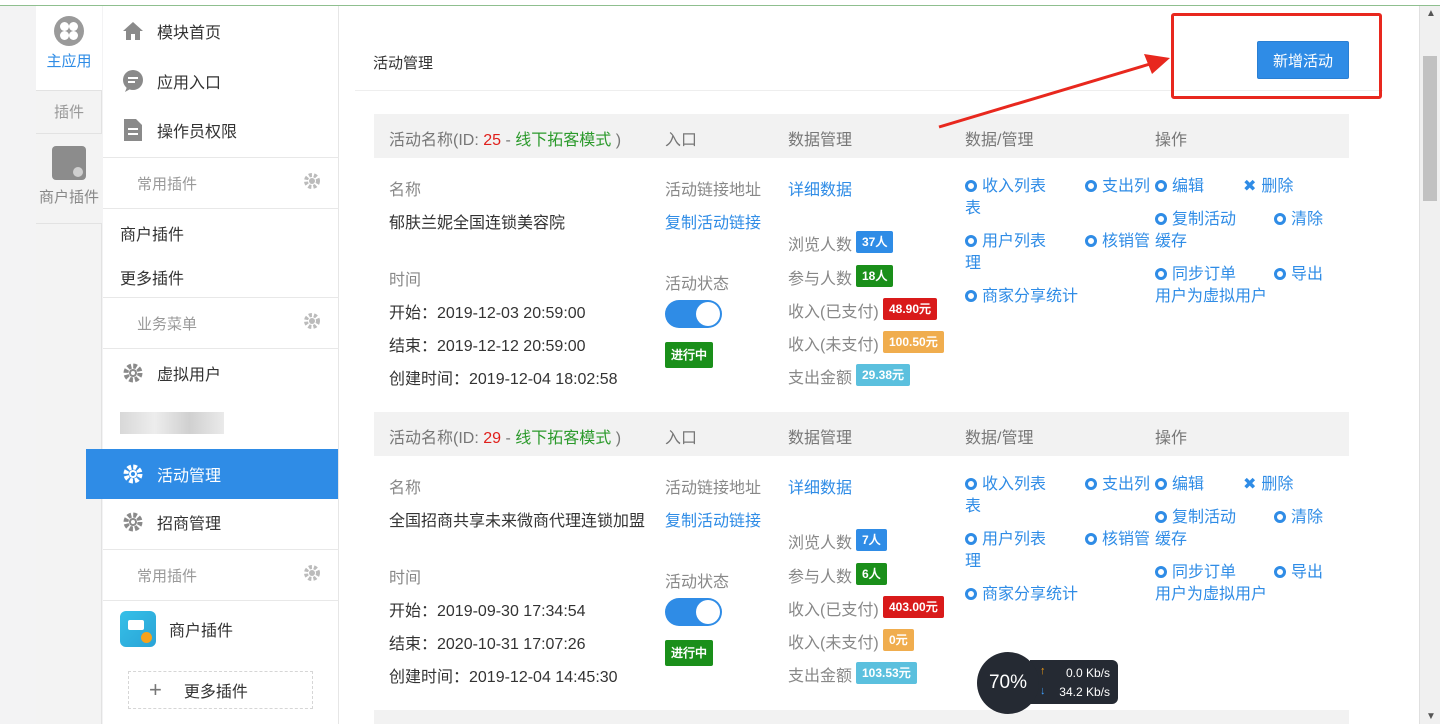 The width and height of the screenshot is (1440, 724). What do you see at coordinates (220, 690) in the screenshot?
I see `more-plugins-button: + 更多插件` at bounding box center [220, 690].